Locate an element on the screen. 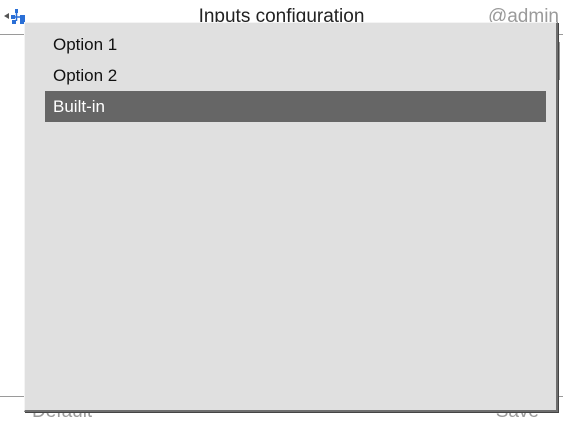 This screenshot has height=427, width=563. dropdown-option-1: Option 1 is located at coordinates (295, 44).